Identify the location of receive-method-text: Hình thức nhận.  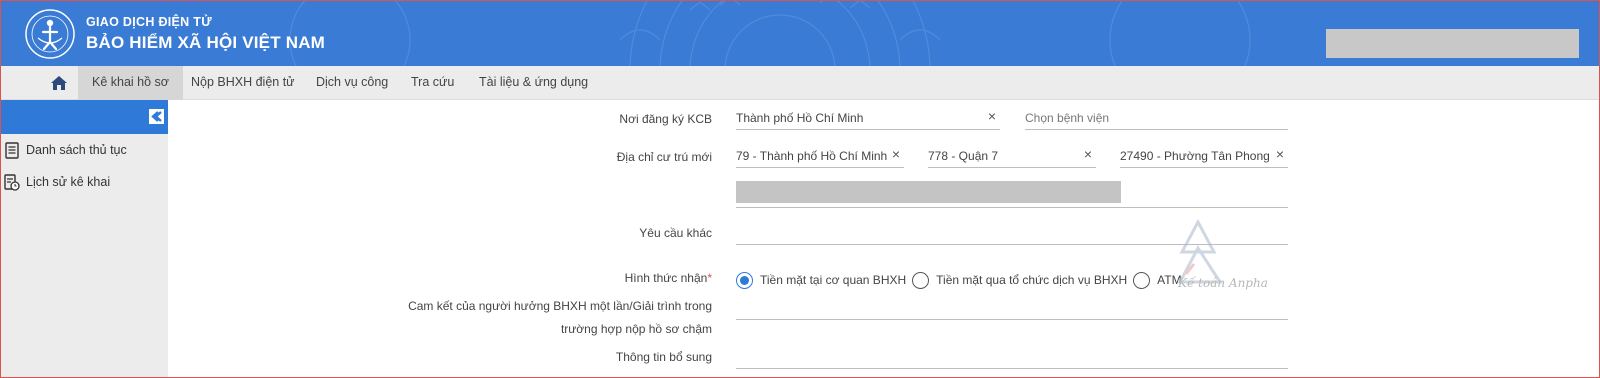
(666, 278).